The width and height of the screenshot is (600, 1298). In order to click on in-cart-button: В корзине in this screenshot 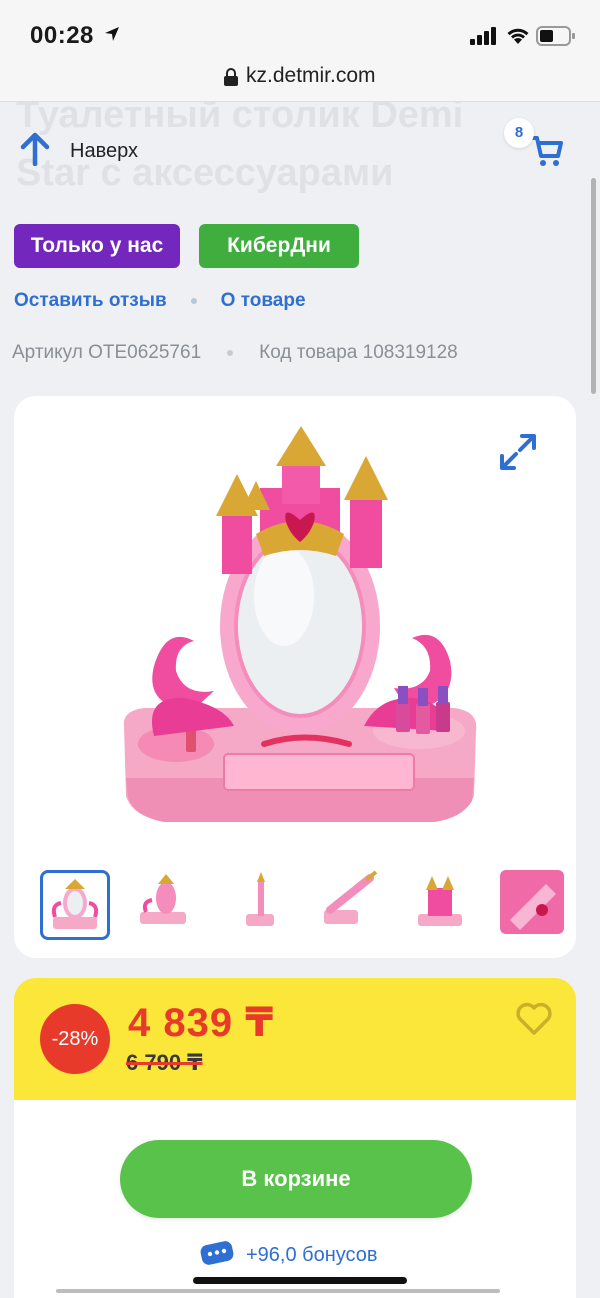, I will do `click(296, 1179)`.